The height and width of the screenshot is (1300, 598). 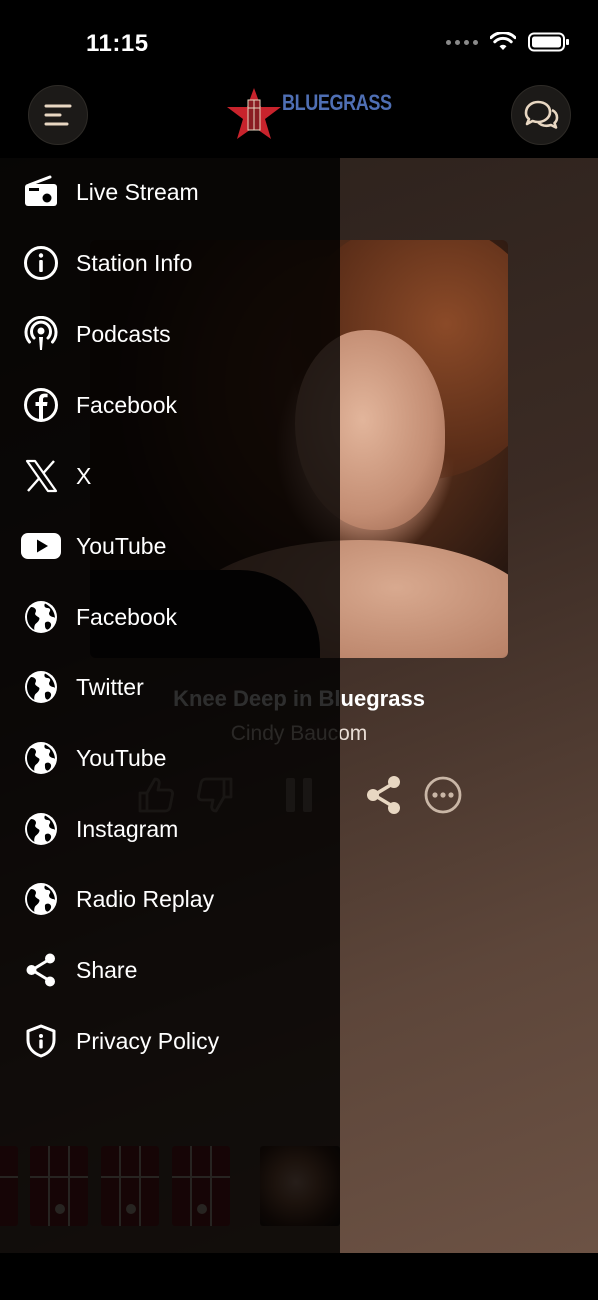 I want to click on menu-button, so click(x=58, y=115).